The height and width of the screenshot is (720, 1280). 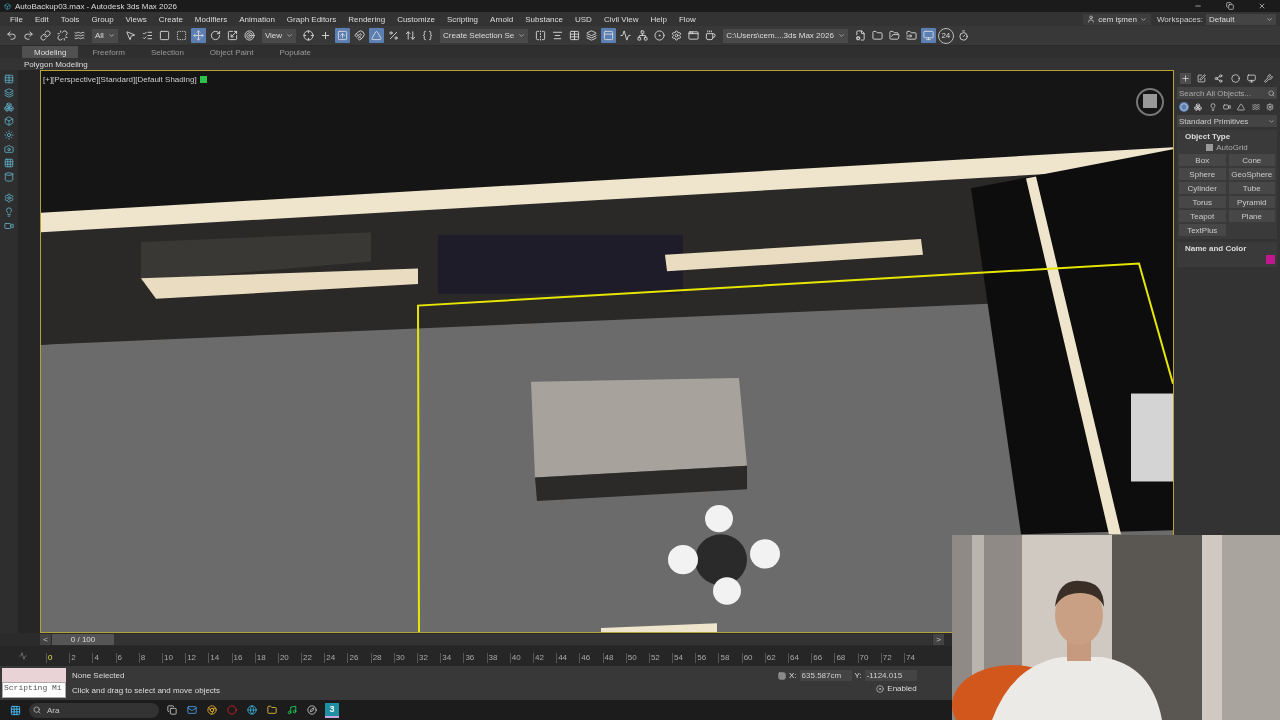 I want to click on render-frame-button, so click(x=694, y=35).